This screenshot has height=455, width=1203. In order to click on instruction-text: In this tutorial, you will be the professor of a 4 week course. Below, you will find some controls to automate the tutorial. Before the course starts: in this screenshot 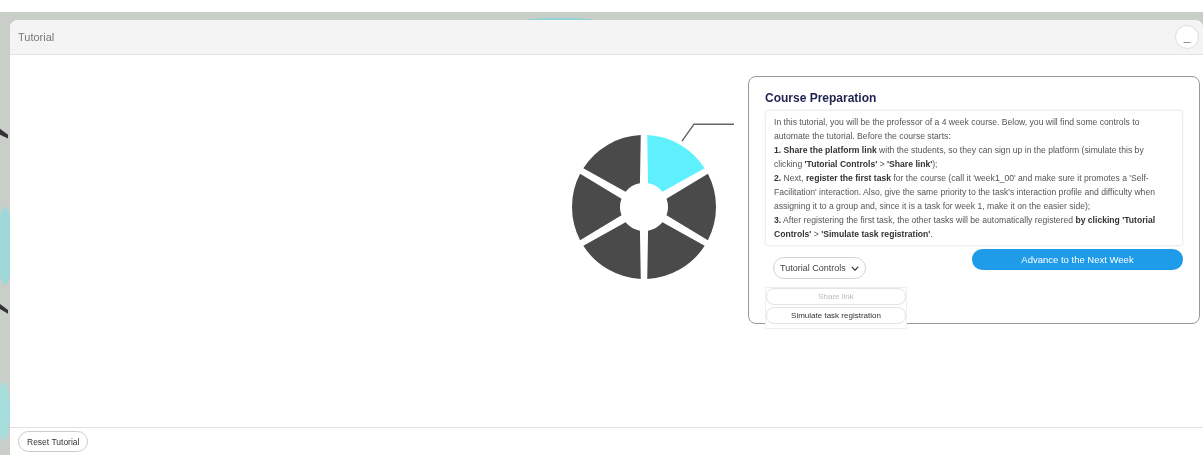, I will do `click(957, 129)`.